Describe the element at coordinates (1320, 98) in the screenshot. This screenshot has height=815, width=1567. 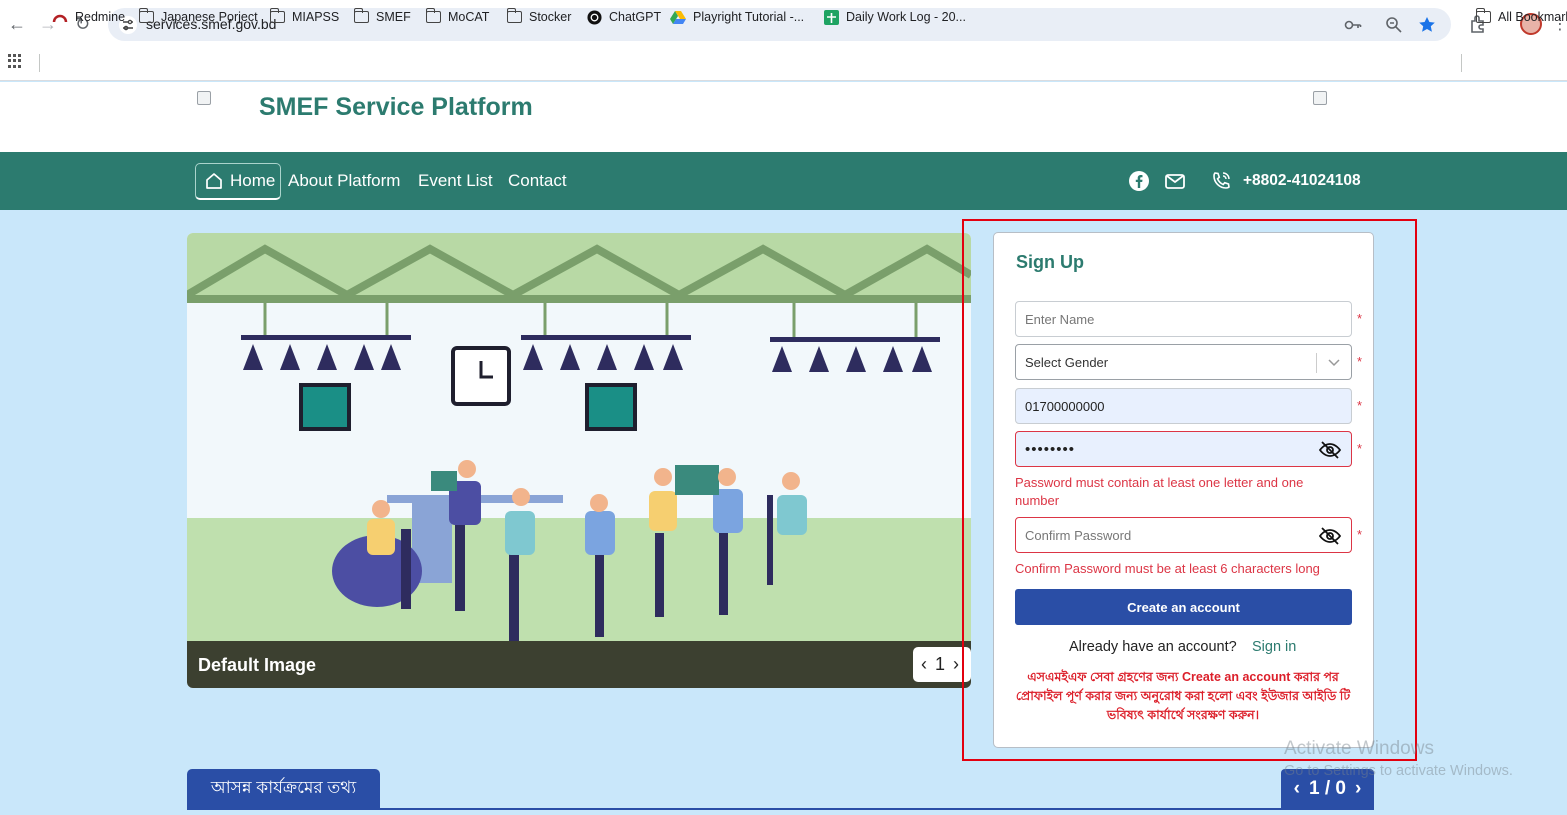
I see `partner-logo-image` at that location.